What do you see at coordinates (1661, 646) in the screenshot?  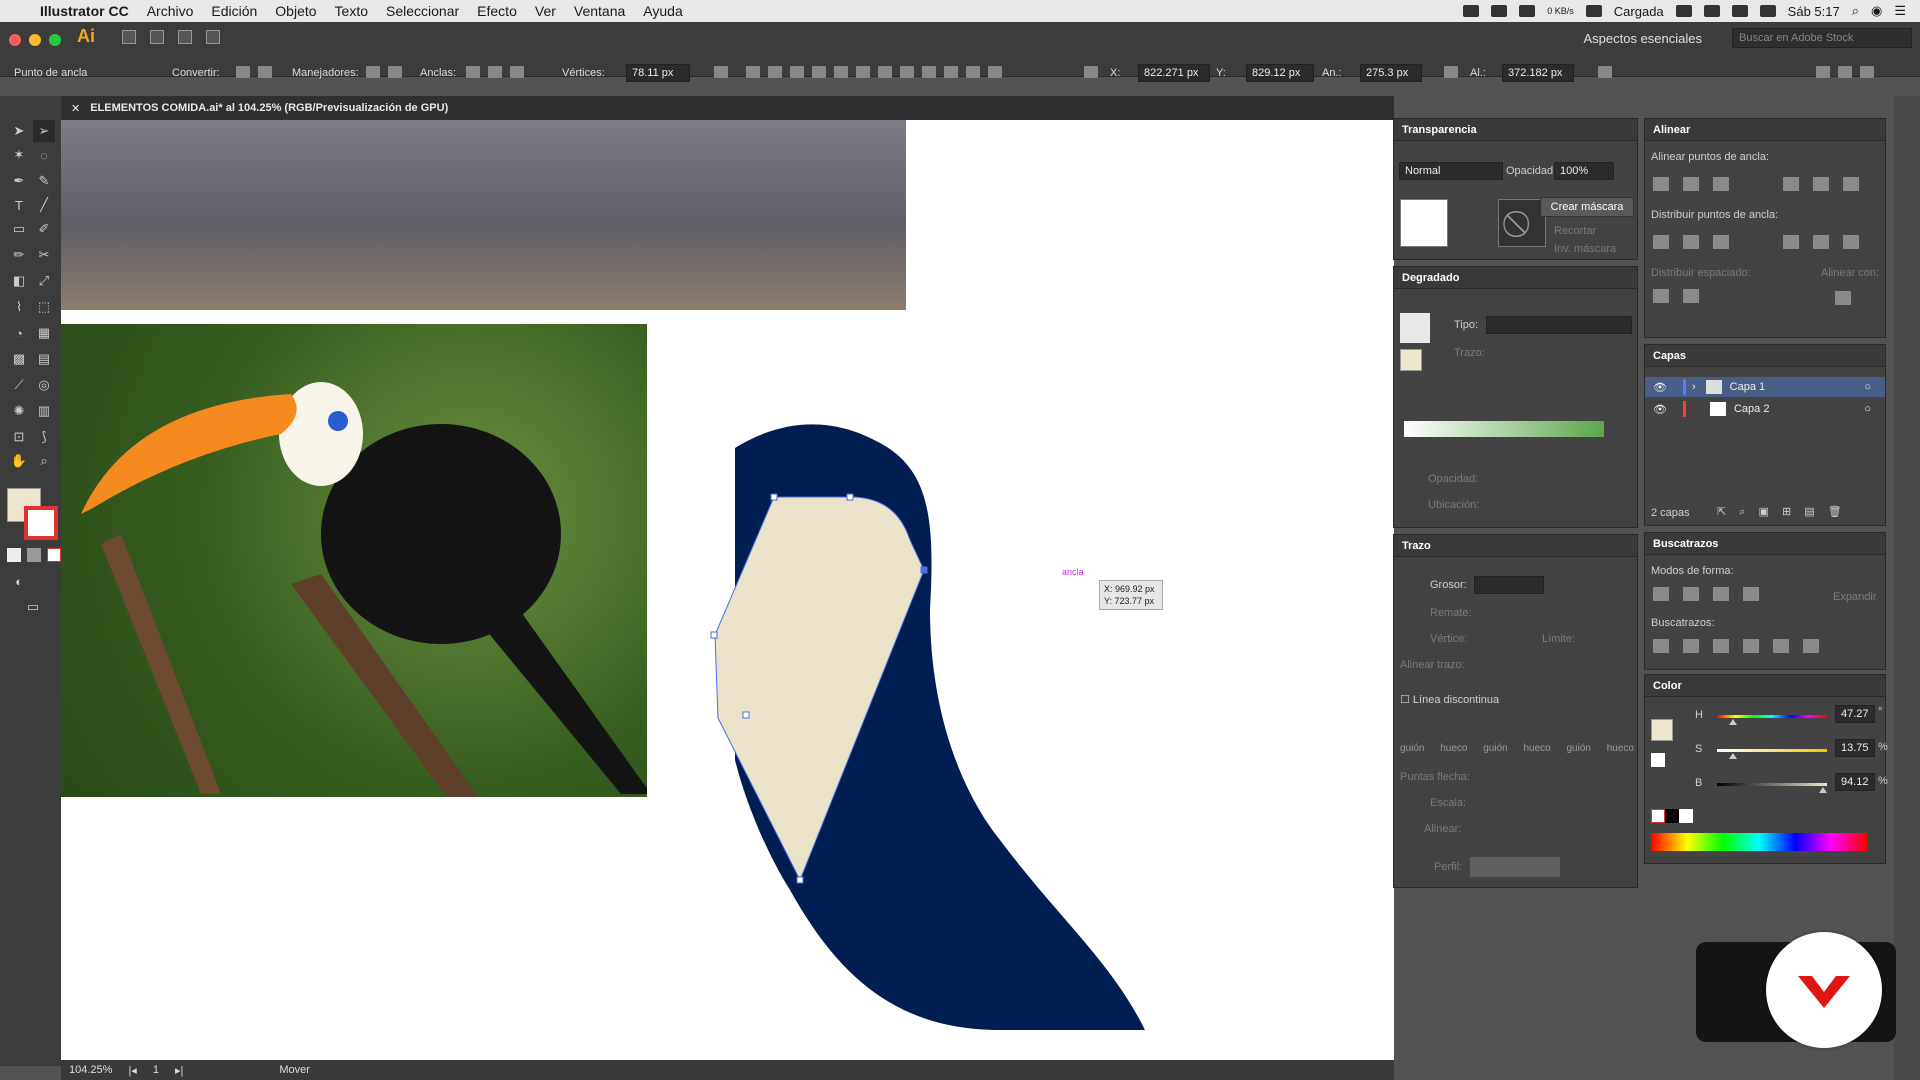 I see `divide-button` at bounding box center [1661, 646].